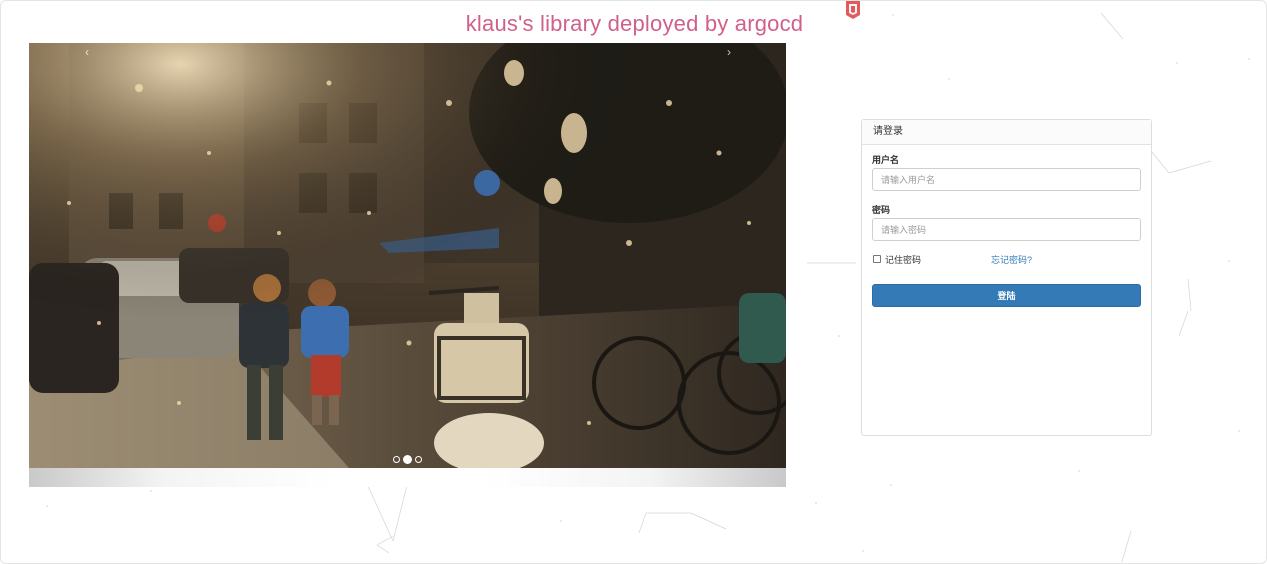 This screenshot has height=564, width=1267. I want to click on login-button: 登陆, so click(1006, 295).